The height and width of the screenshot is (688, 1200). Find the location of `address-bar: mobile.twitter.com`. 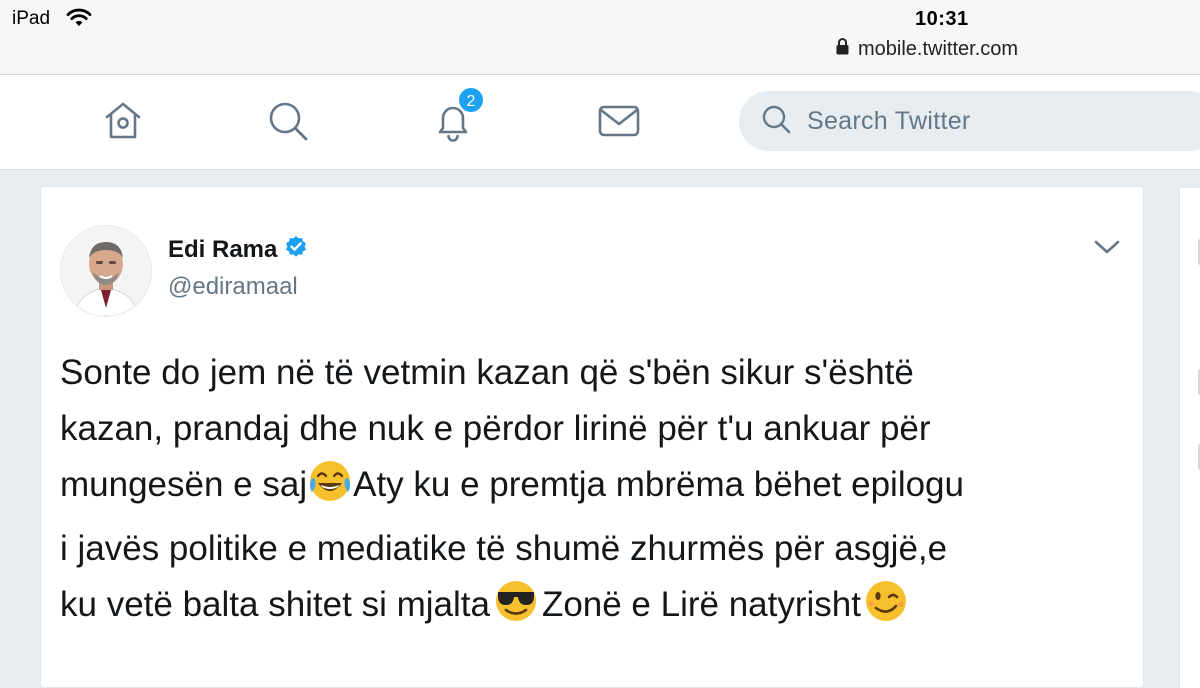

address-bar: mobile.twitter.com is located at coordinates (927, 49).